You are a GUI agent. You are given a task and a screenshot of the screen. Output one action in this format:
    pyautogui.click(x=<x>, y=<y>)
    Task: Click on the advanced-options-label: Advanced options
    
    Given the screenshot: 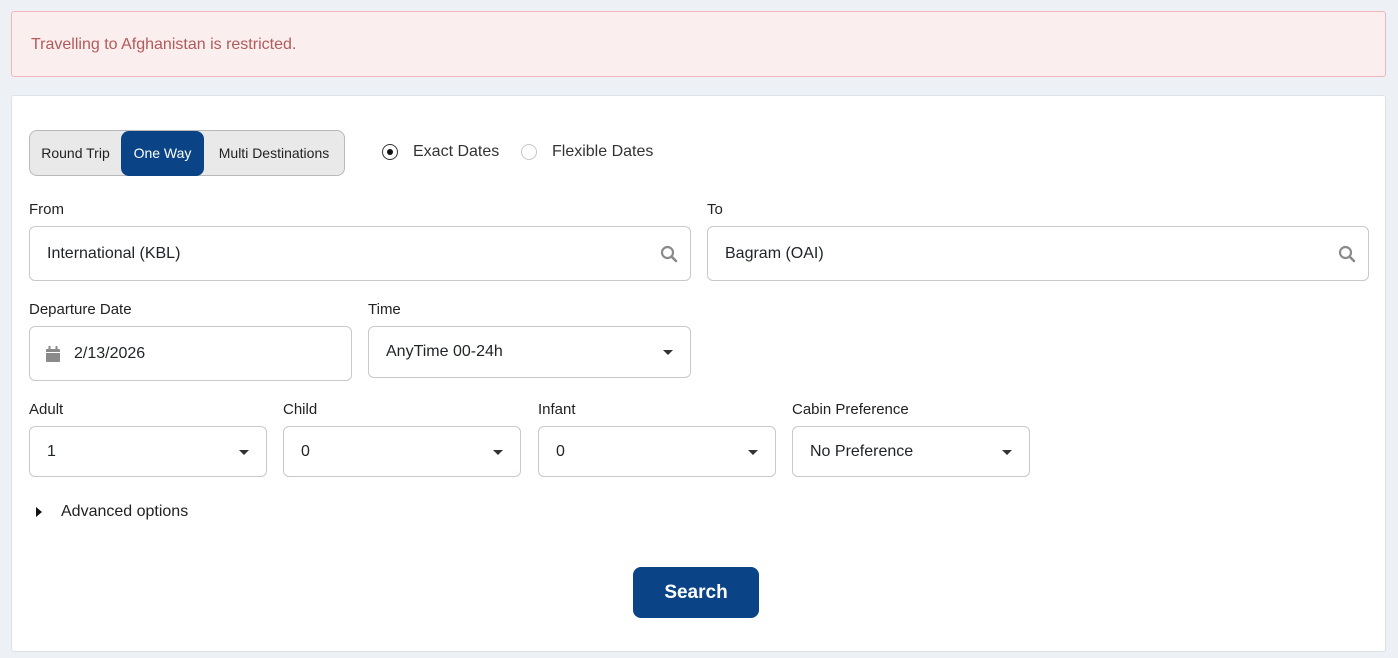 What is the action you would take?
    pyautogui.click(x=125, y=511)
    